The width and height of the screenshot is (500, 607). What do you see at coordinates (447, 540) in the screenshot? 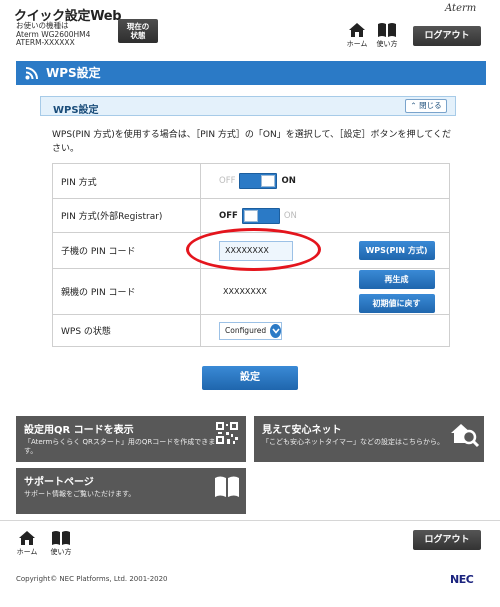
I see `footer-logout-button: ログアウト` at bounding box center [447, 540].